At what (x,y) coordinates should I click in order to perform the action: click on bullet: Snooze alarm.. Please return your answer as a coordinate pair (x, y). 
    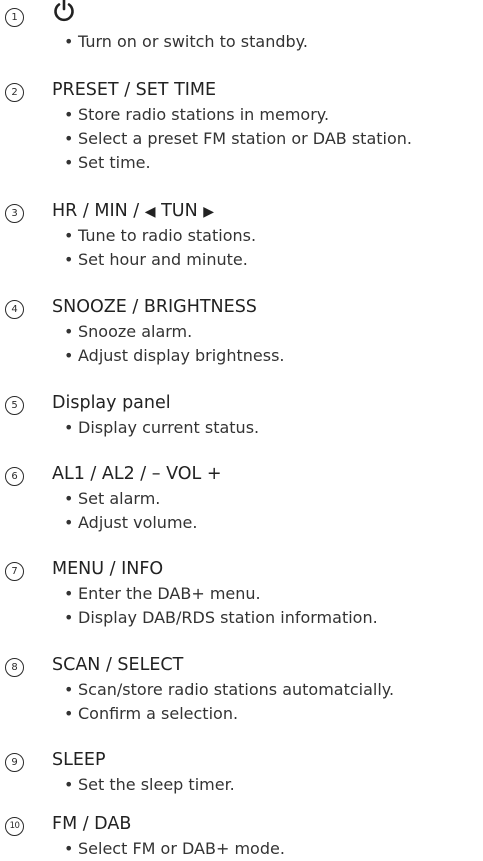
    Looking at the image, I should click on (174, 332).